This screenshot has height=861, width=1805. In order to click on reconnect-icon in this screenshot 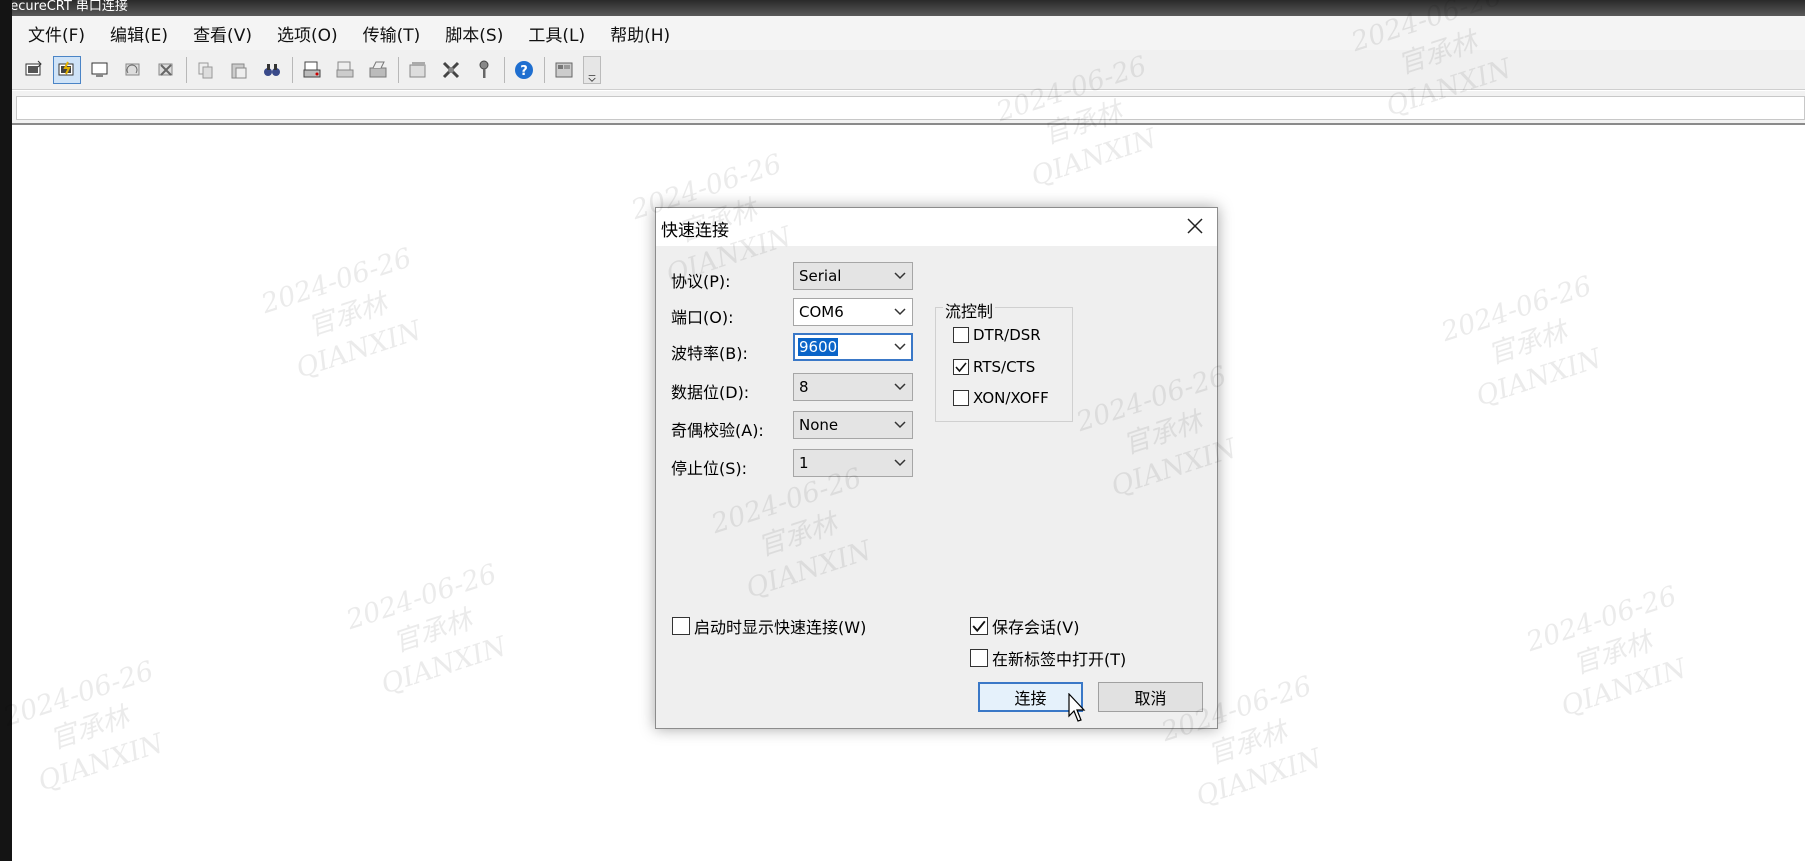, I will do `click(133, 70)`.